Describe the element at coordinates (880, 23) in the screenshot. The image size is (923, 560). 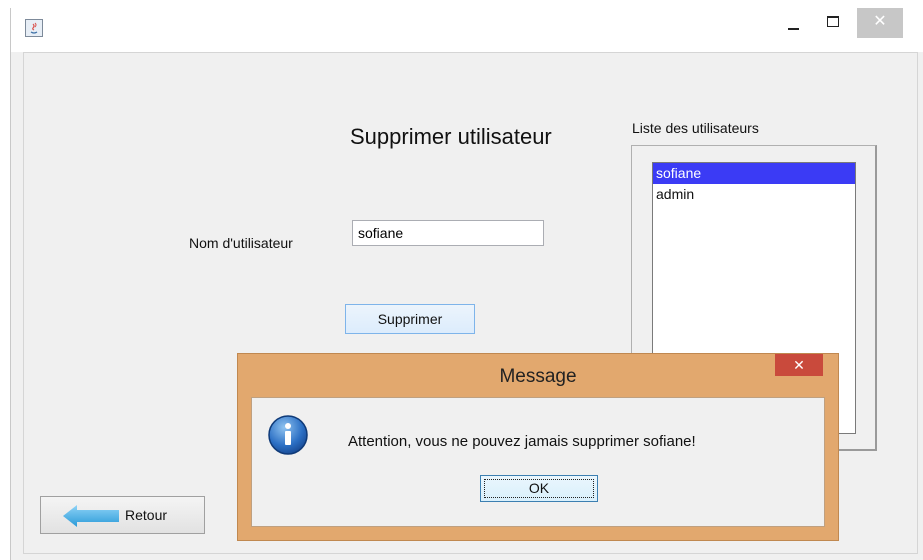
I see `close-button: ✕` at that location.